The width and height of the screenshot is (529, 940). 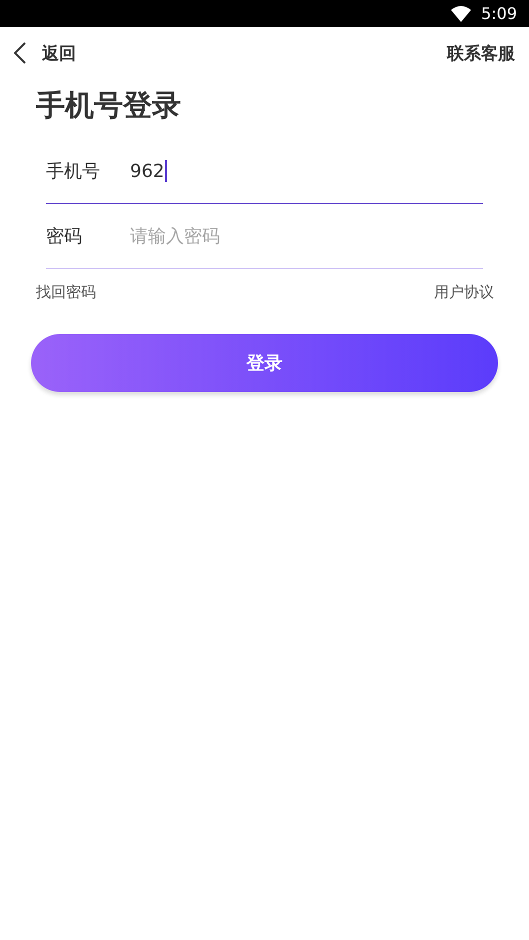 I want to click on user-agreement-link: 用户协议, so click(x=464, y=292).